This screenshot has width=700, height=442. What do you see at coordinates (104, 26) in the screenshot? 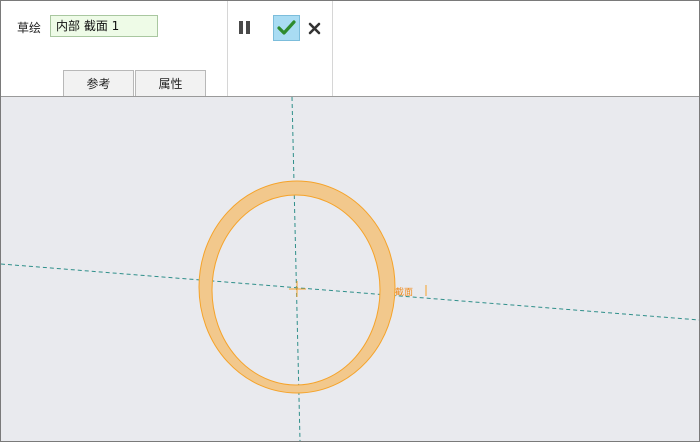
I see `sketch-name-field: 内部 截面 1` at bounding box center [104, 26].